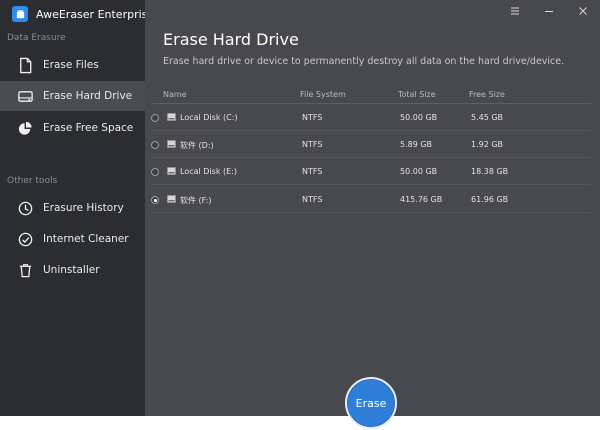 The image size is (600, 430). Describe the element at coordinates (490, 171) in the screenshot. I see `drive-free-size: 18.38 GB` at that location.